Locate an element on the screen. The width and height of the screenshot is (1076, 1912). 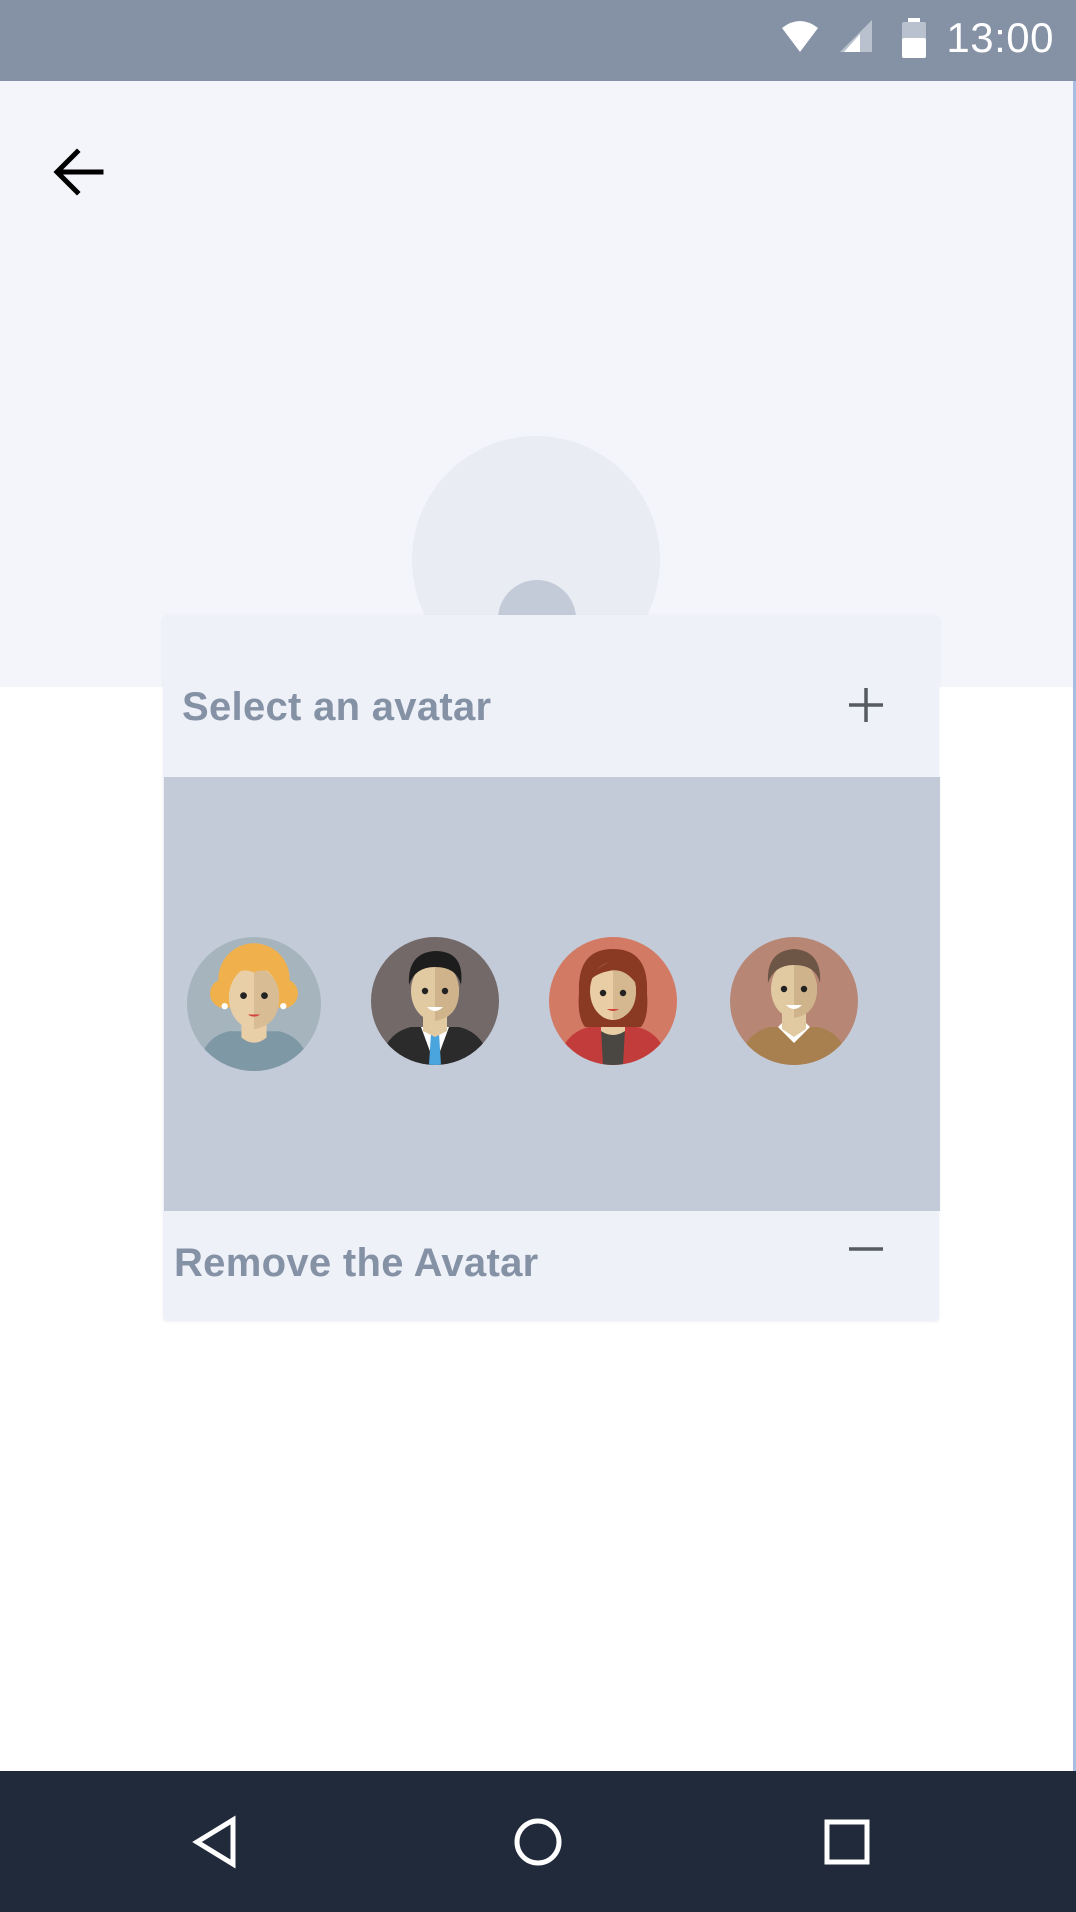
plus-icon is located at coordinates (866, 705).